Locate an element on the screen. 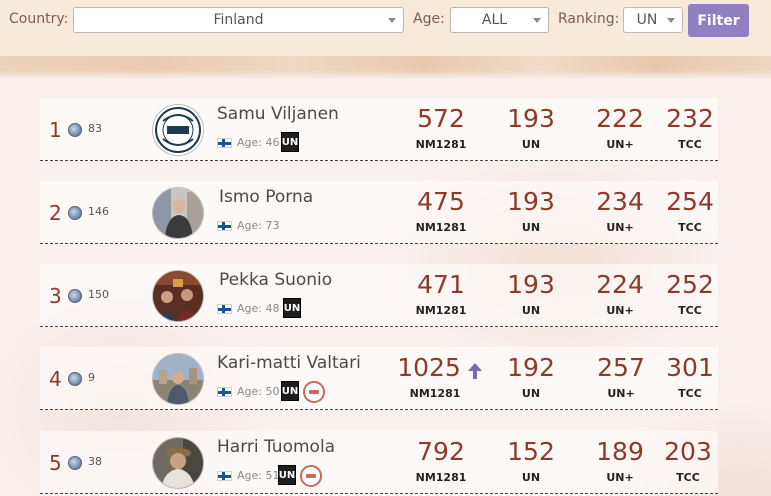  age-select-value: ALL is located at coordinates (494, 20).